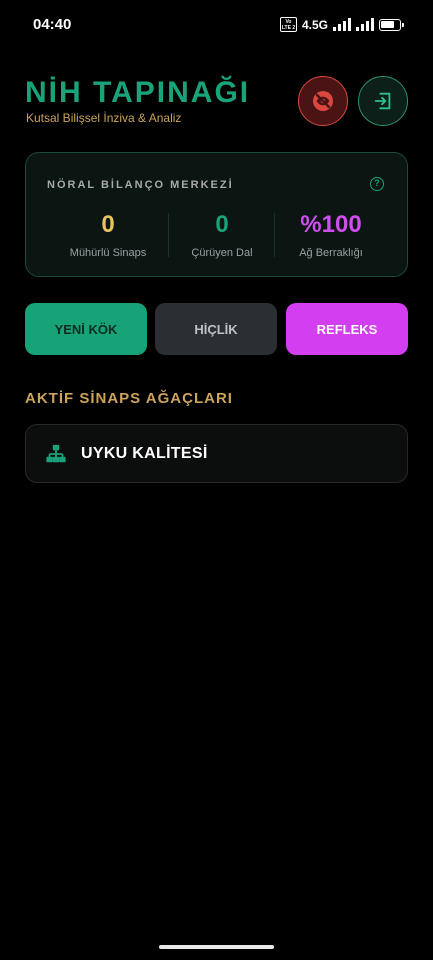 Image resolution: width=433 pixels, height=960 pixels. I want to click on status-icons: Vo LTE 2 4.5G, so click(341, 24).